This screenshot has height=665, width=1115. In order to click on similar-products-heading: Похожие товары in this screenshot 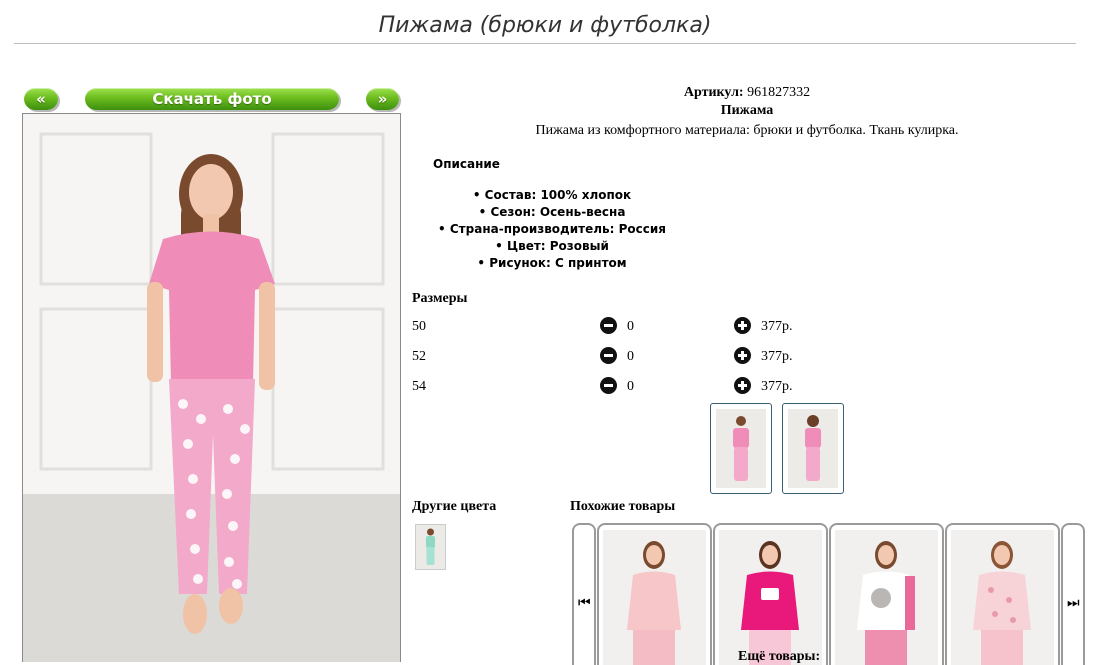, I will do `click(623, 506)`.